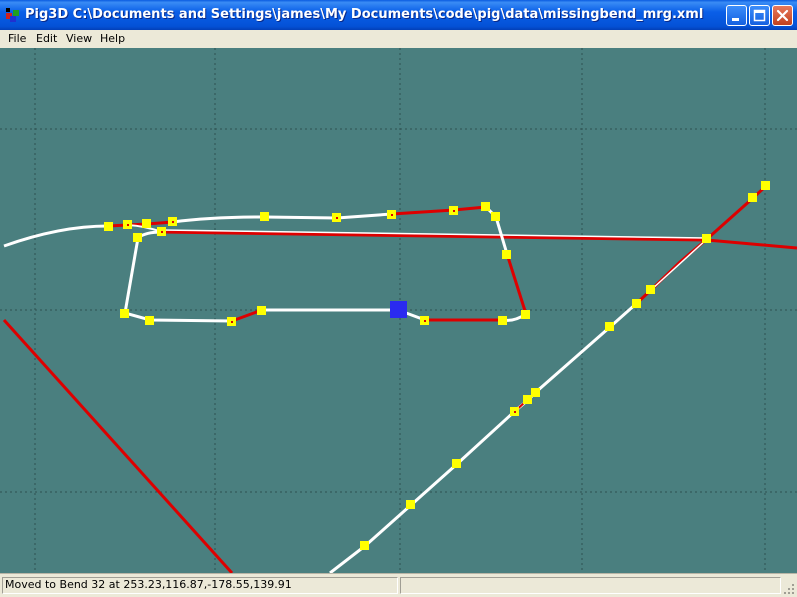  I want to click on close-icon, so click(782, 15).